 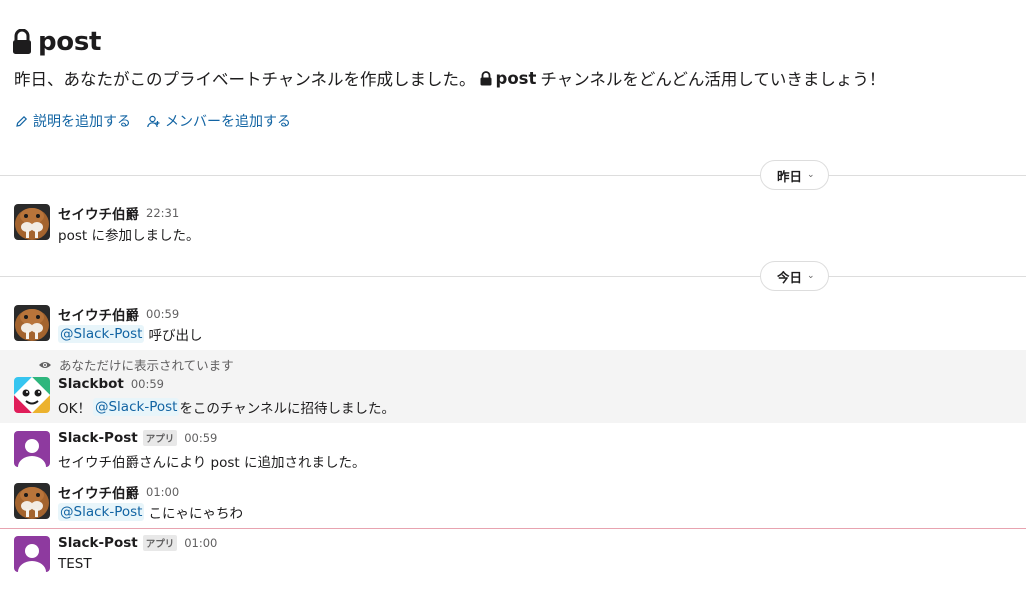 What do you see at coordinates (516, 78) in the screenshot?
I see `intro-channel-name: post` at bounding box center [516, 78].